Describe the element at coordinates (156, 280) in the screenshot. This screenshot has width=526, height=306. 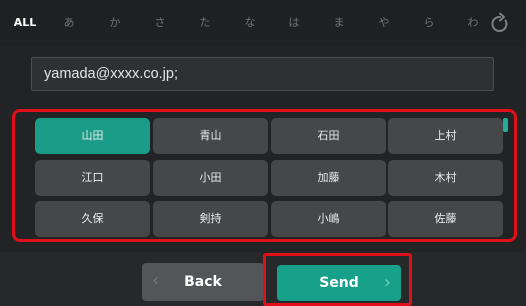
I see `chevron-left-icon: ‹` at that location.